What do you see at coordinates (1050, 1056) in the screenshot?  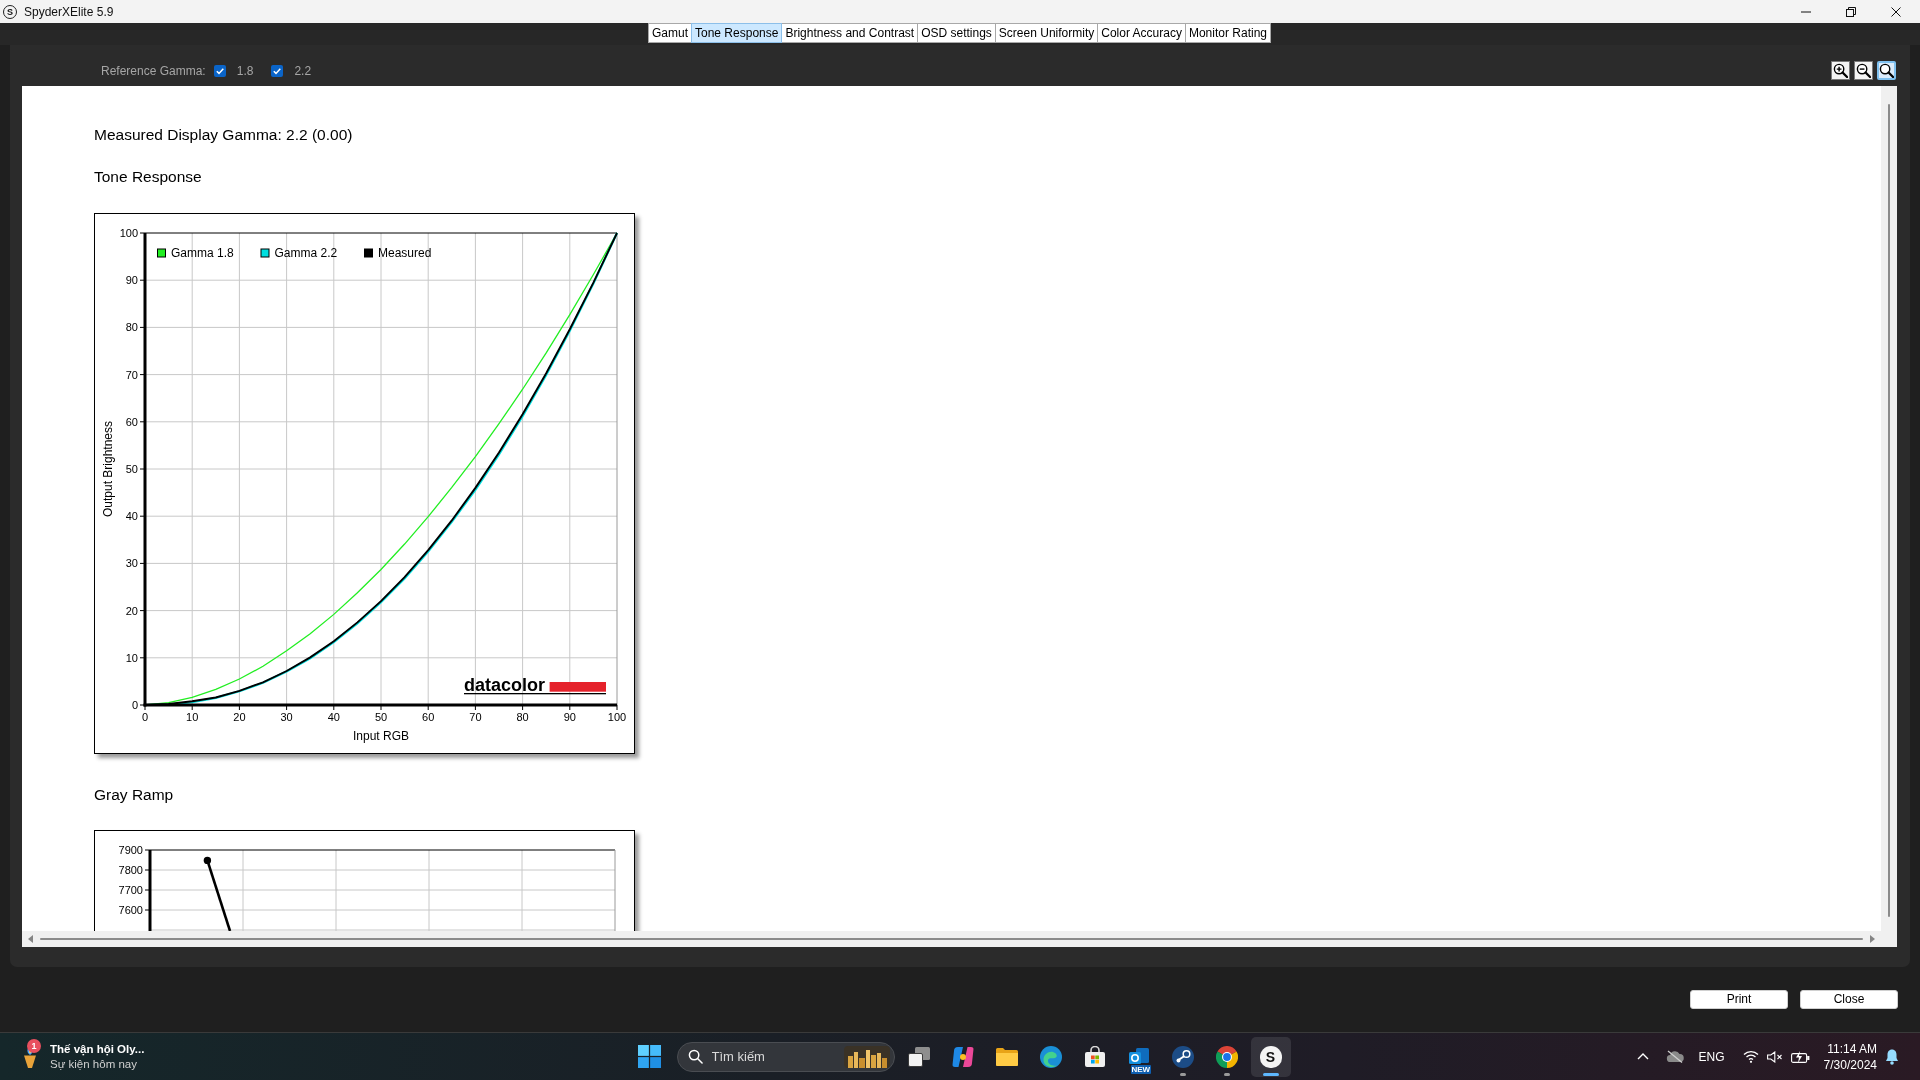 I see `wave-logo-icon` at bounding box center [1050, 1056].